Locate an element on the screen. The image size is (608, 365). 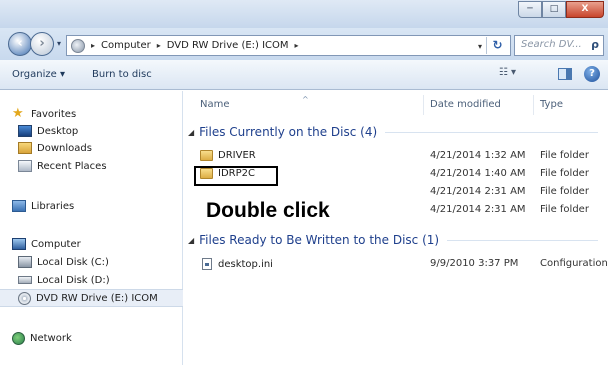
column-header-type: Type is located at coordinates (571, 105).